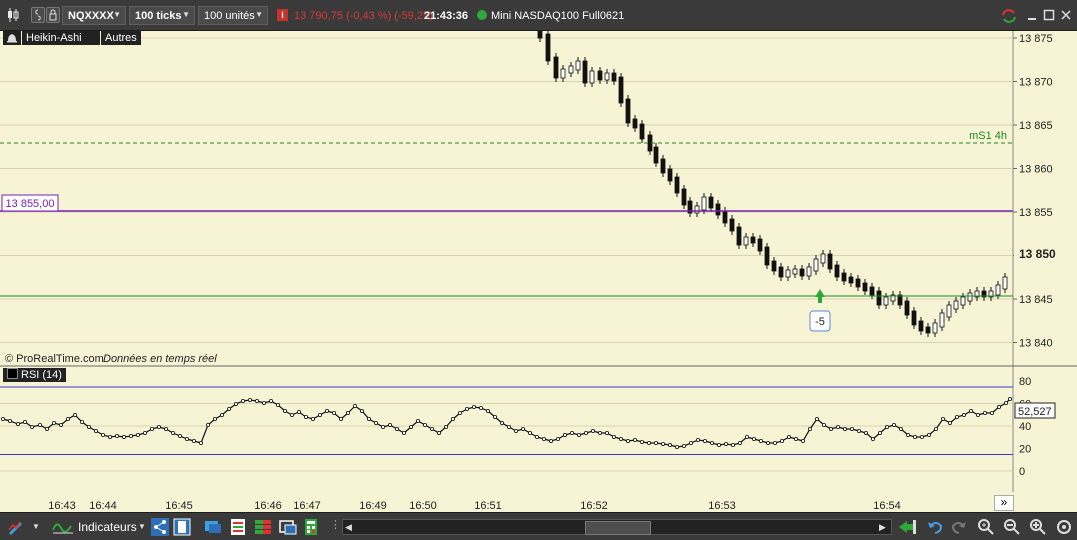  What do you see at coordinates (446, 16) in the screenshot?
I see `clock-time: 21:43:36` at bounding box center [446, 16].